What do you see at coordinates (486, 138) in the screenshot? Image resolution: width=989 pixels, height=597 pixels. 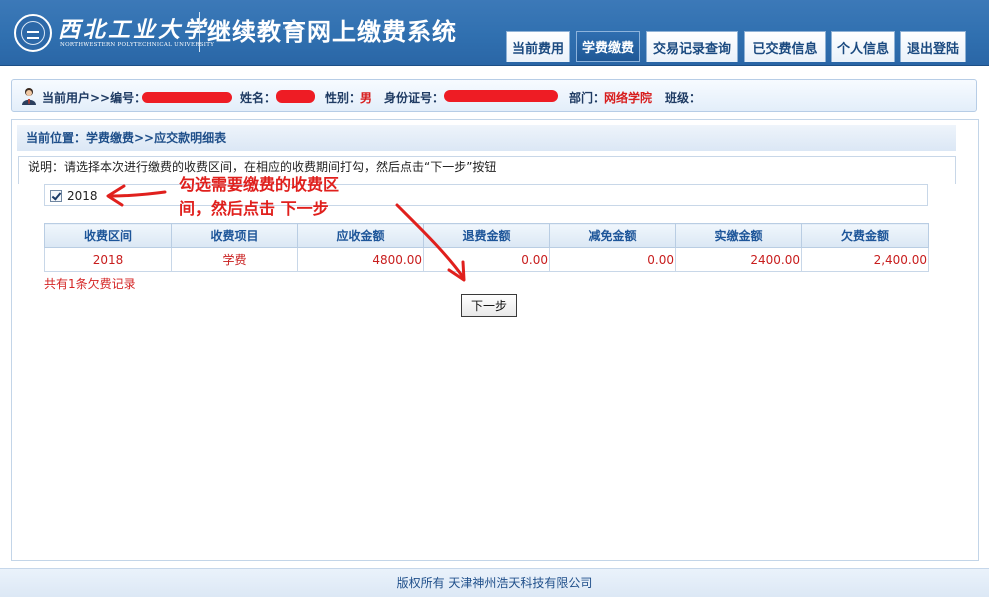 I see `breadcrumb: 当前位置：学费缴费>>应交款明细表` at bounding box center [486, 138].